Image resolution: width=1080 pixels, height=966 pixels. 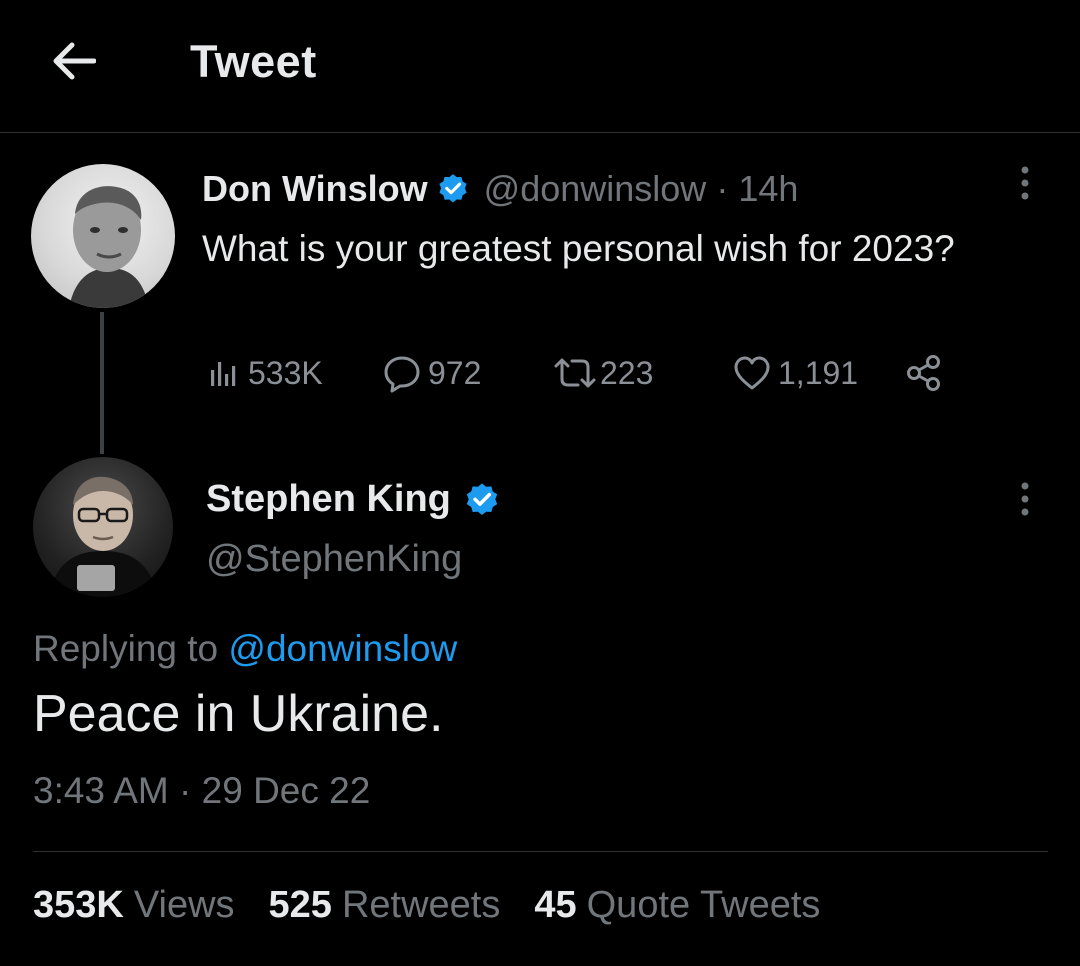 I want to click on avatar-don-winslow, so click(x=103, y=236).